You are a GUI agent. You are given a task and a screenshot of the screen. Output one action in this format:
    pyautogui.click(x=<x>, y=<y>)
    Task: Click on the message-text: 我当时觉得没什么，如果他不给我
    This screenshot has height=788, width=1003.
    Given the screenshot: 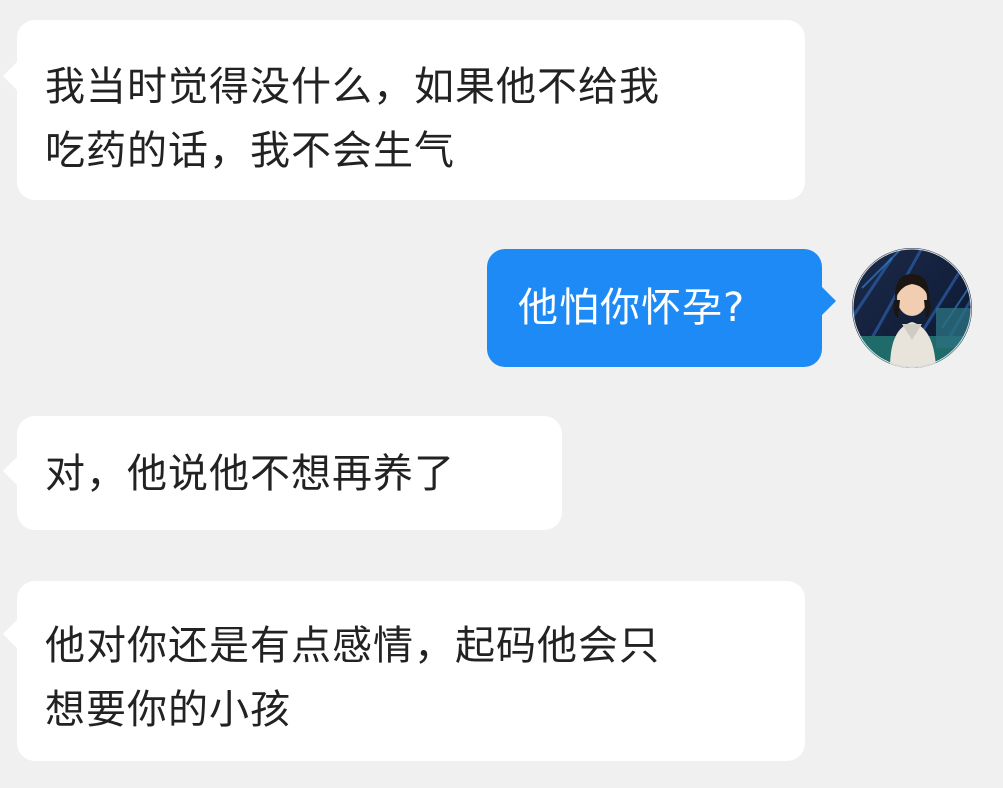 What is the action you would take?
    pyautogui.click(x=352, y=87)
    